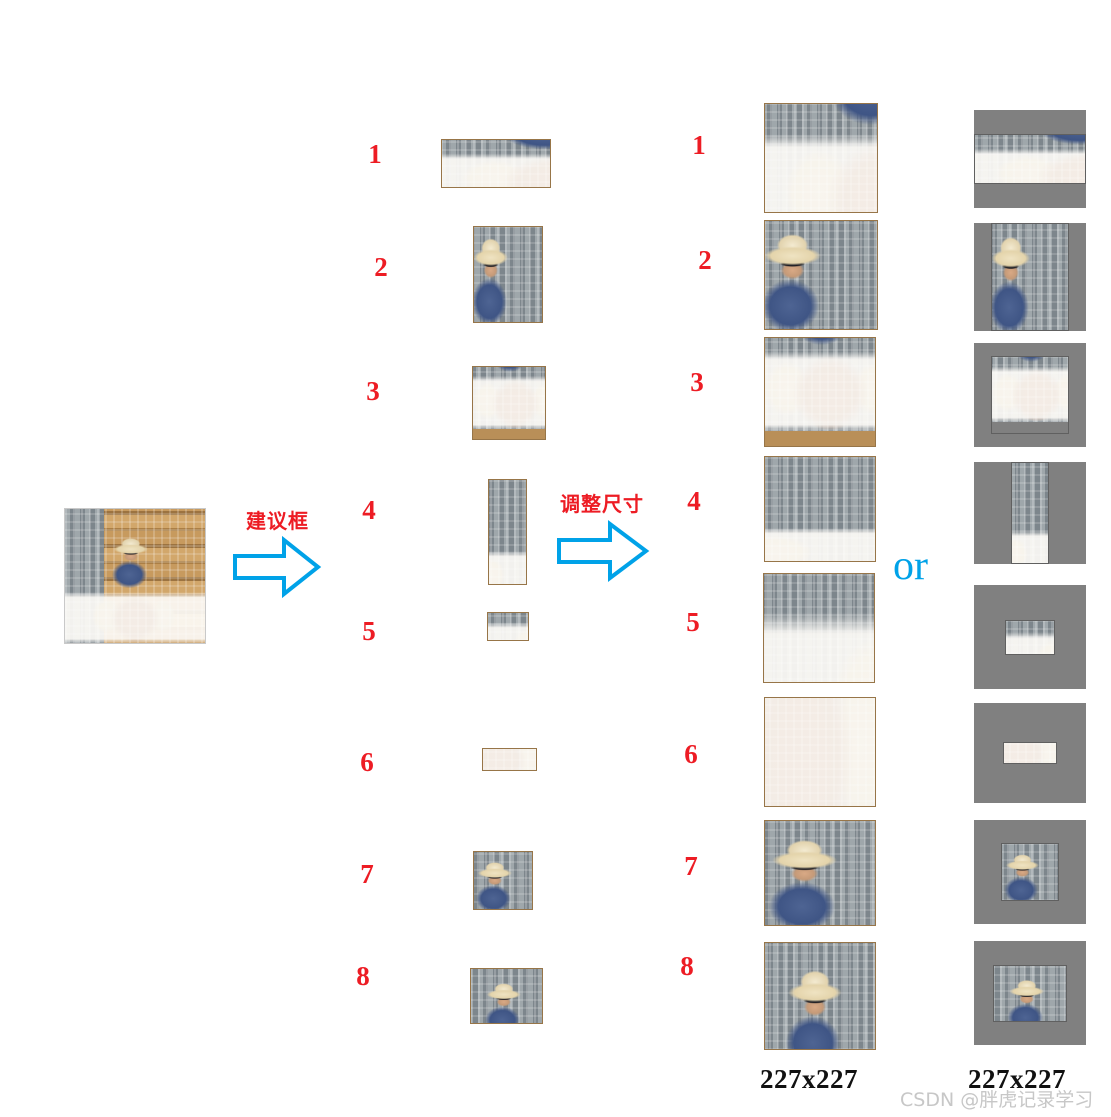  What do you see at coordinates (363, 976) in the screenshot?
I see `proposal-index-8: 8` at bounding box center [363, 976].